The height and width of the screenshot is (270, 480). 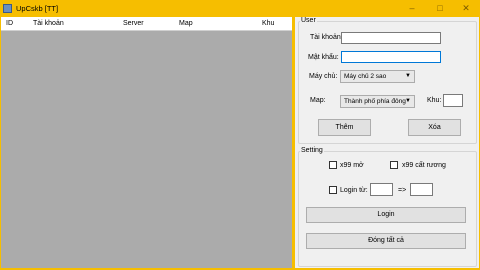 I want to click on account-input, so click(x=391, y=38).